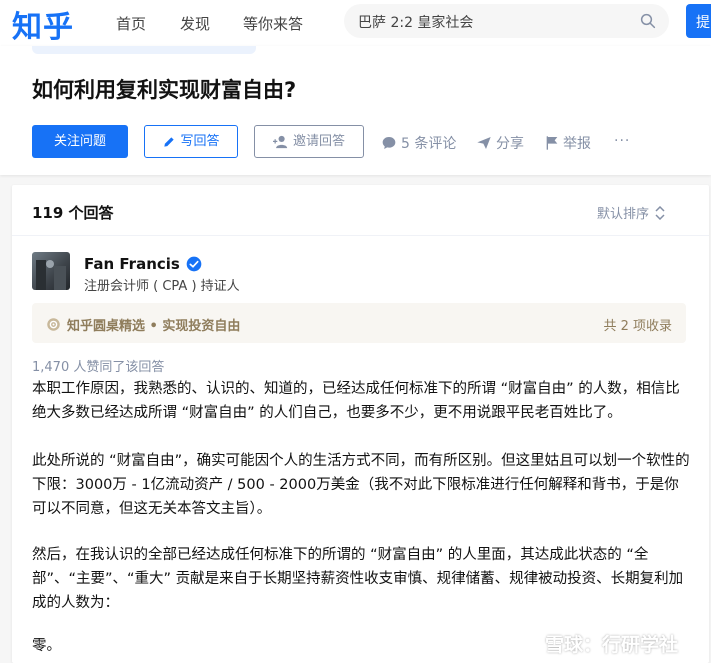 The height and width of the screenshot is (663, 711). What do you see at coordinates (154, 326) in the screenshot?
I see `collection-label: 知乎圆桌精选 • 实现投资自由` at bounding box center [154, 326].